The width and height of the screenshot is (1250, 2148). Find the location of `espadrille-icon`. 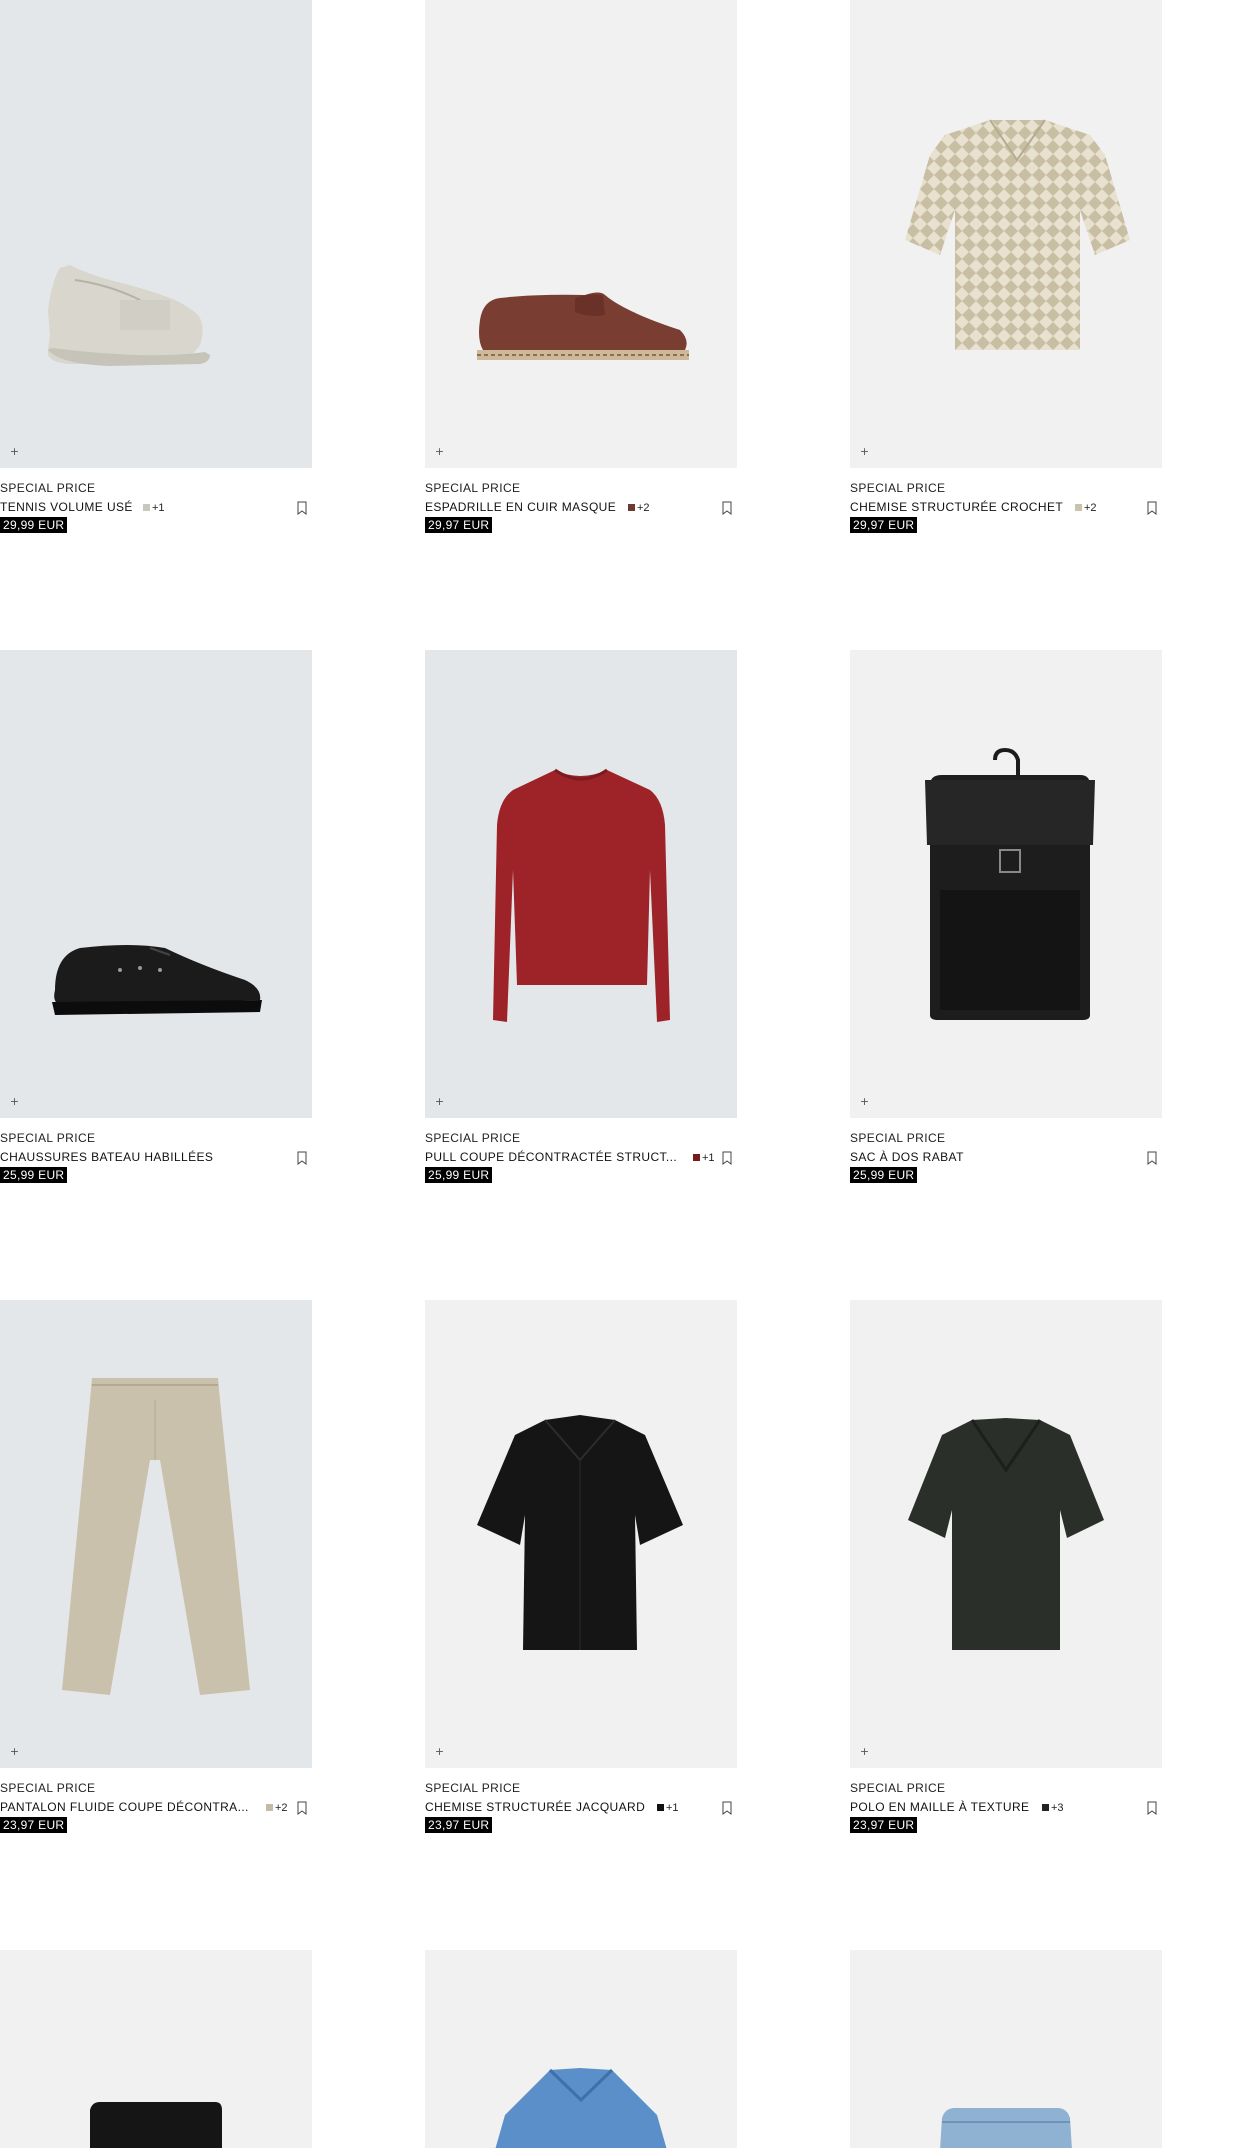

espadrille-icon is located at coordinates (583, 326).